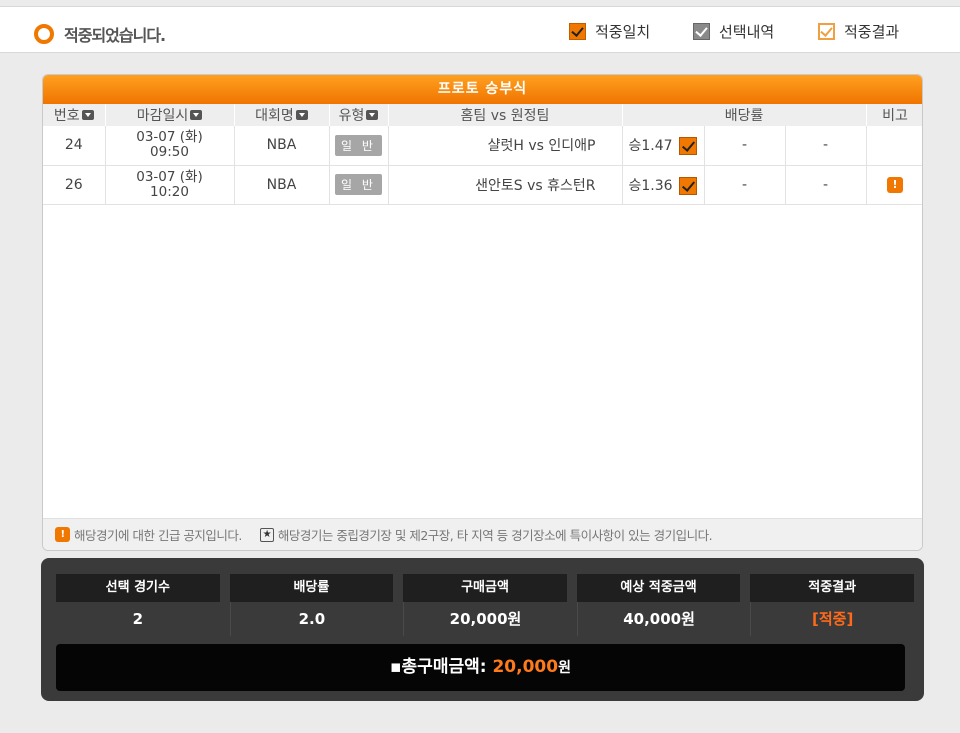 The image size is (960, 733). Describe the element at coordinates (701, 31) in the screenshot. I see `checkbox-gray-icon` at that location.